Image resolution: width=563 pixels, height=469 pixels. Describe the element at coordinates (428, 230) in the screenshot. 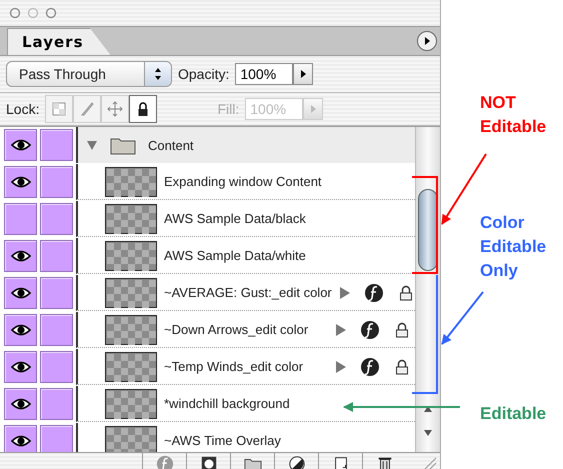

I see `scrollbar-thumb` at that location.